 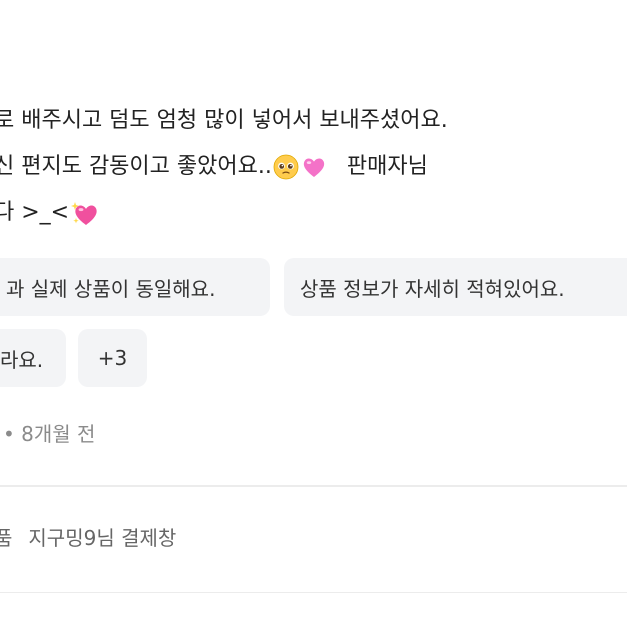 What do you see at coordinates (35, 212) in the screenshot?
I see `review-line-3-text: 다 >_<` at bounding box center [35, 212].